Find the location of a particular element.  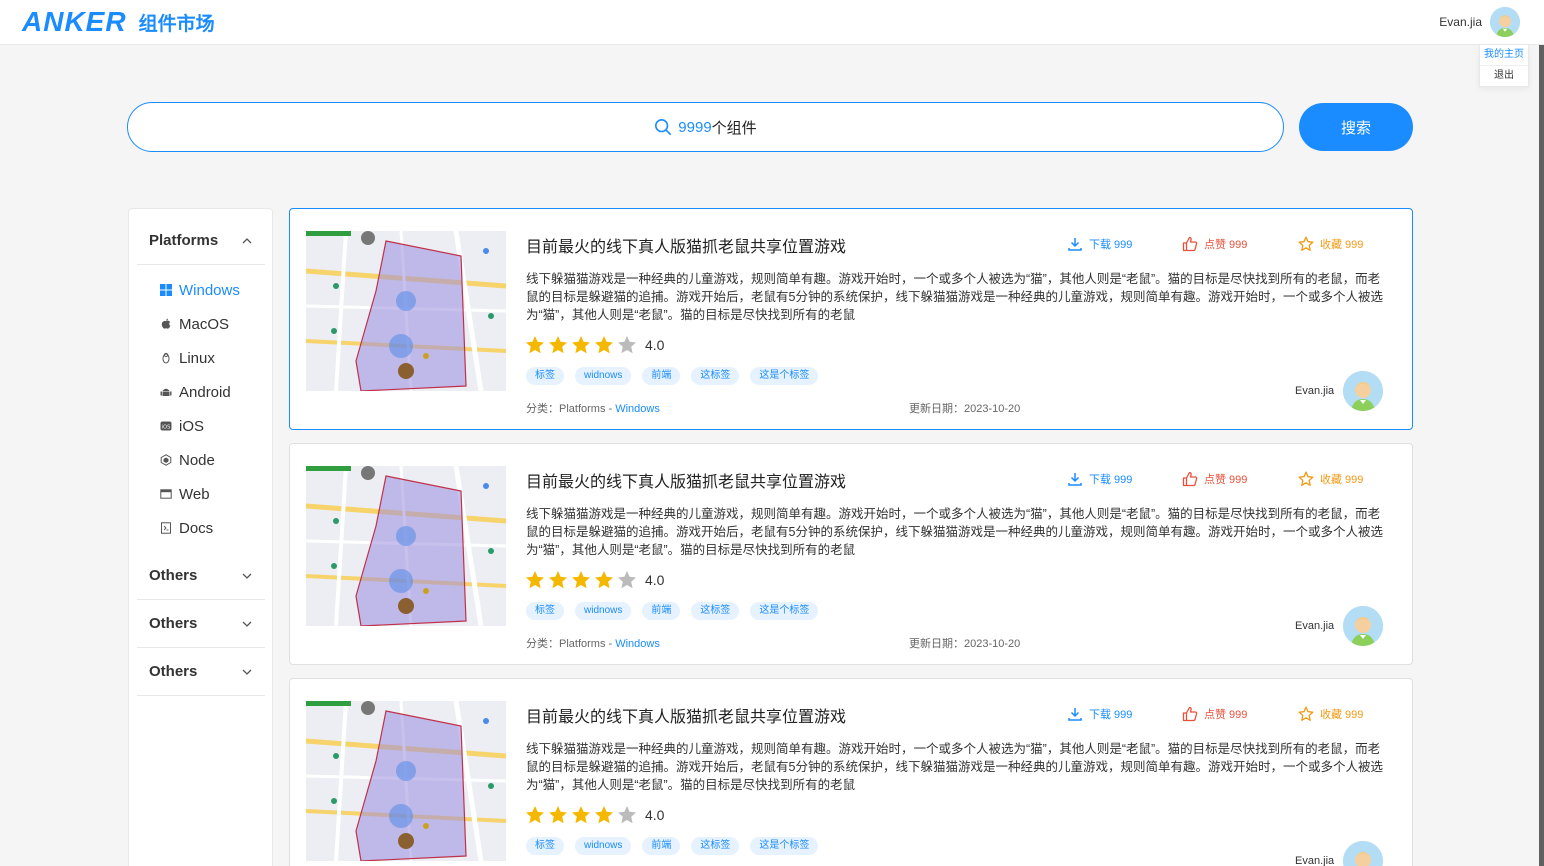

menu-logout: 退出 is located at coordinates (1504, 76).